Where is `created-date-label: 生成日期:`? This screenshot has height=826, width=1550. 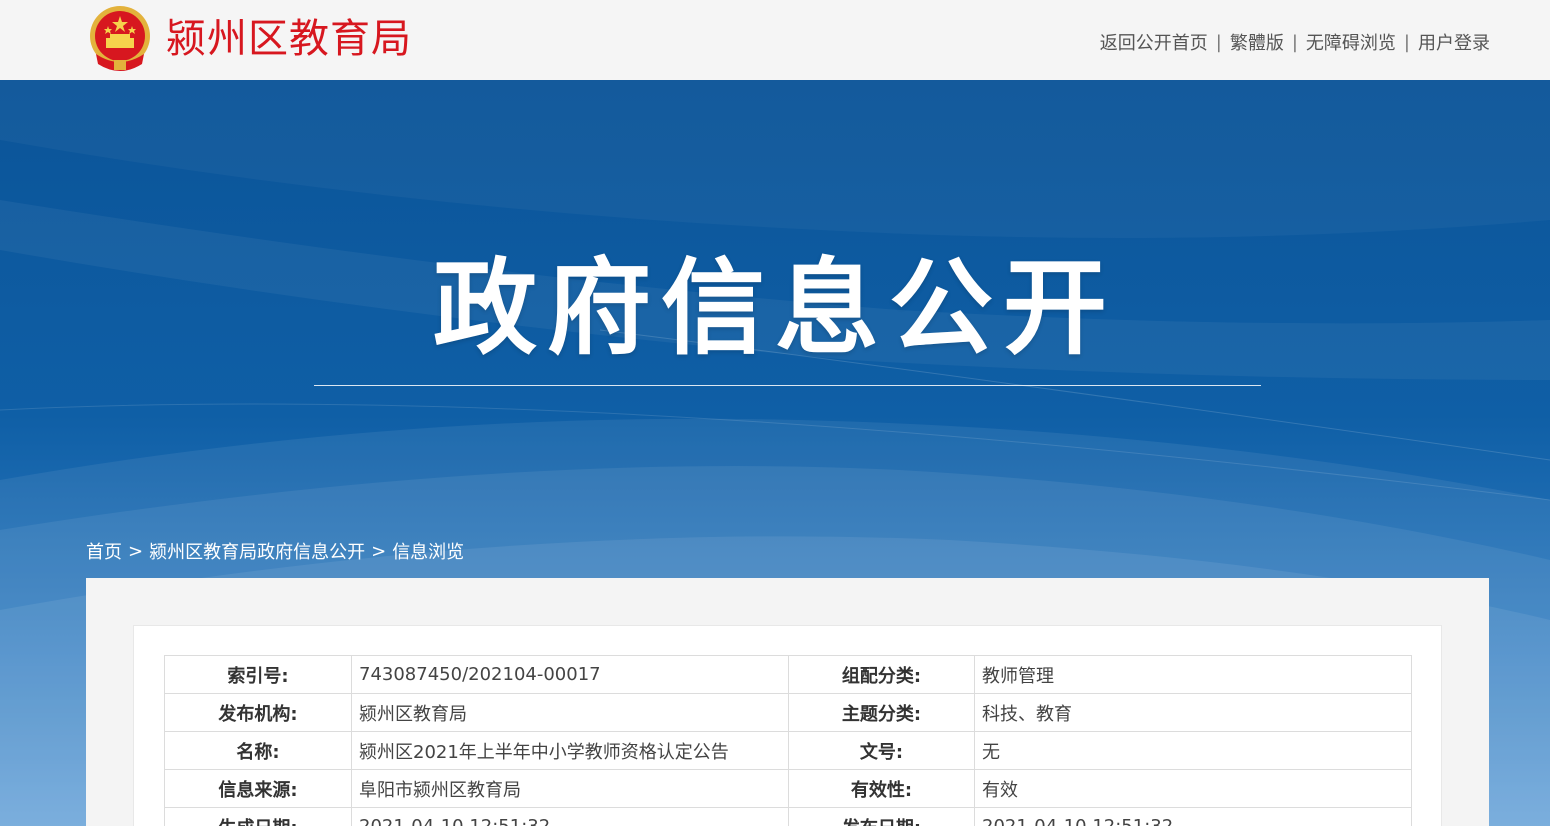 created-date-label: 生成日期: is located at coordinates (258, 816).